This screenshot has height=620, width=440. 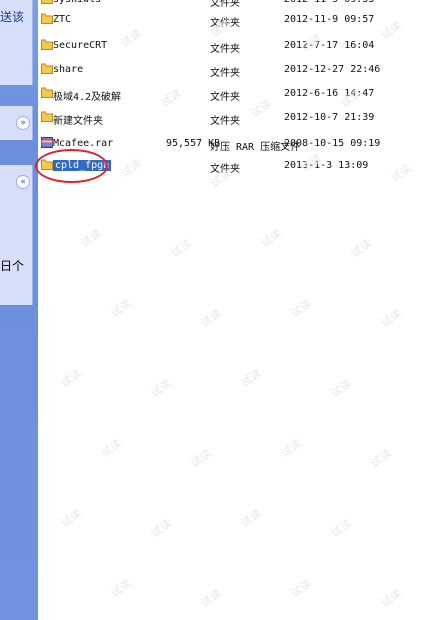 What do you see at coordinates (68, 69) in the screenshot?
I see `file-name: share` at bounding box center [68, 69].